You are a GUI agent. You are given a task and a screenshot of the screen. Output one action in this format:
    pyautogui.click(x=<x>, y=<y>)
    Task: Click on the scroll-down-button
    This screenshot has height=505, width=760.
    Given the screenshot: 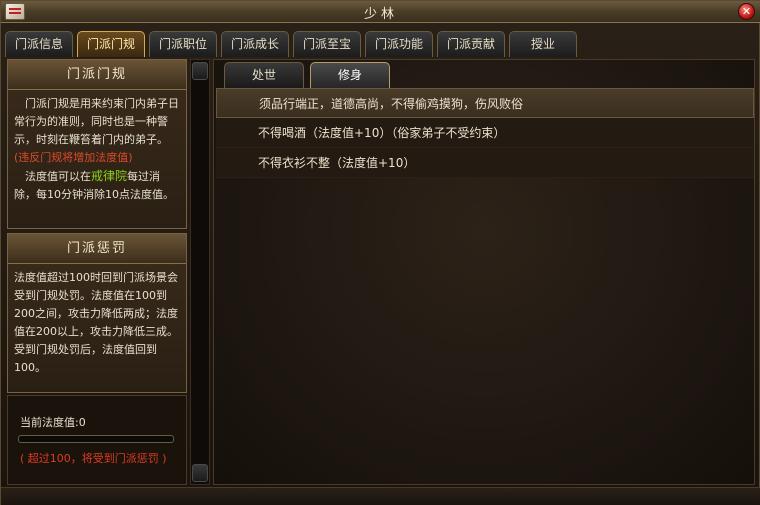 What is the action you would take?
    pyautogui.click(x=200, y=473)
    